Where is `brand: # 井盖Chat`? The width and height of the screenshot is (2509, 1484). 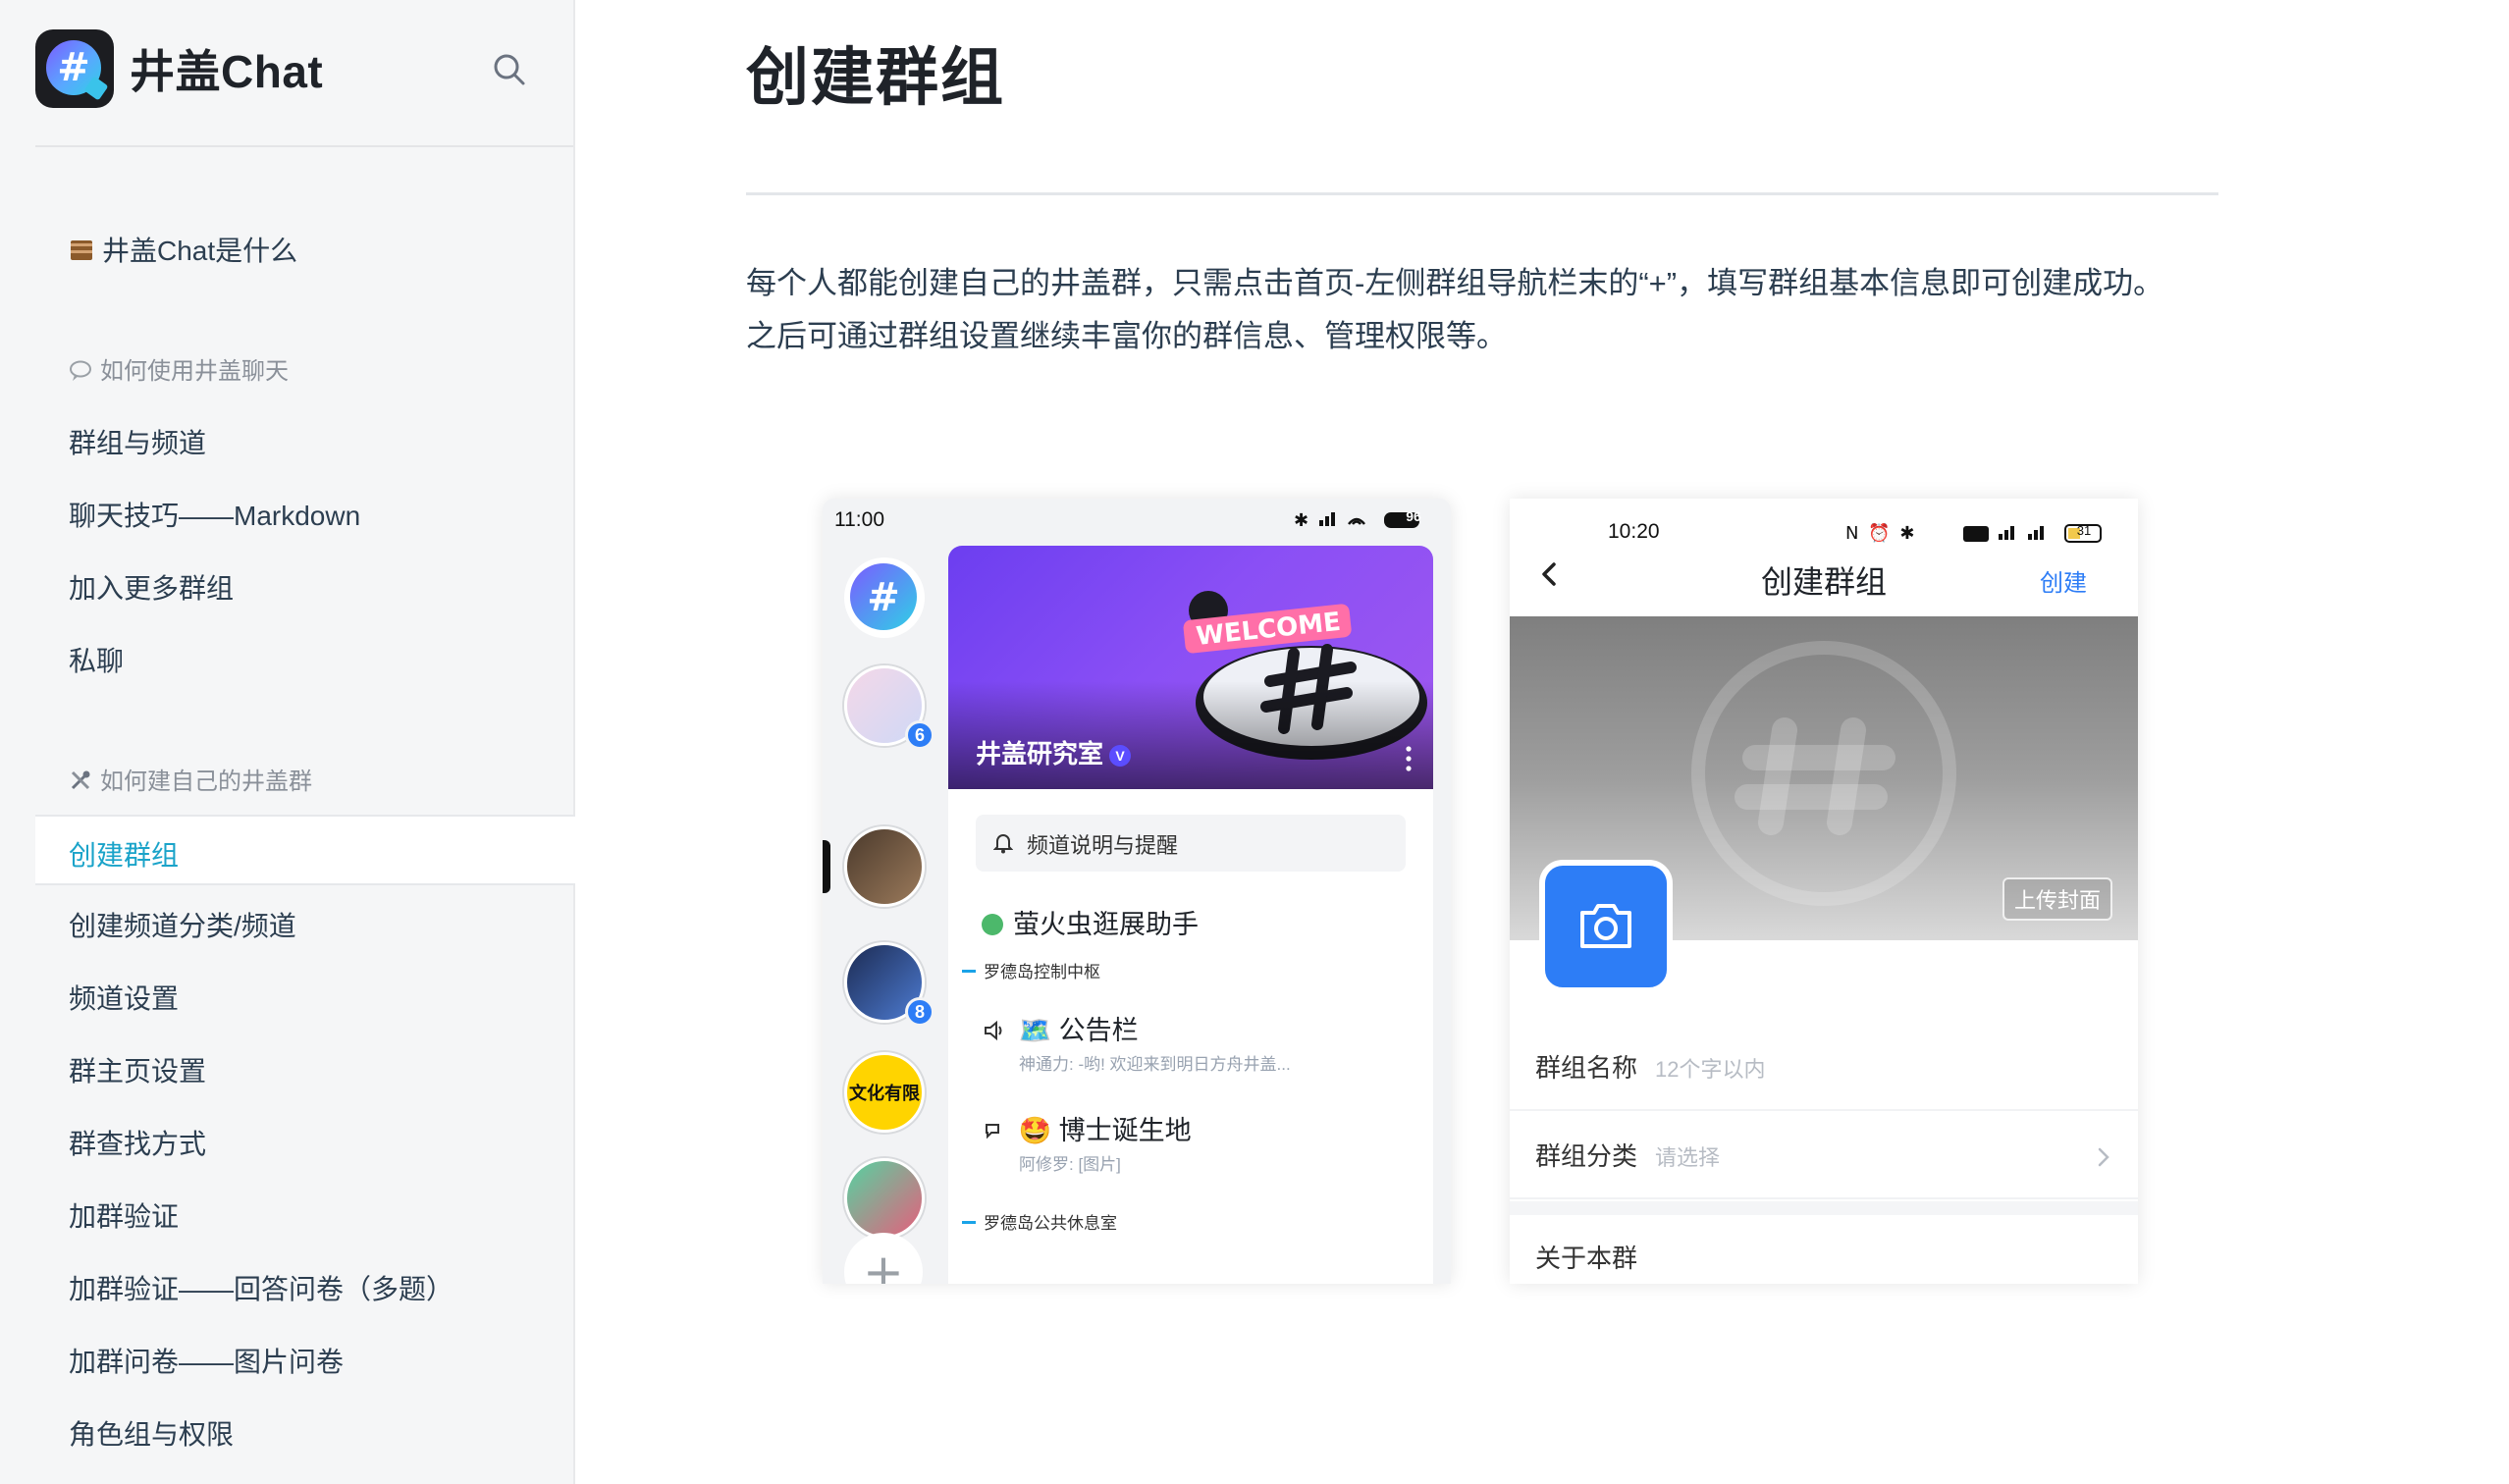
brand: # 井盖Chat is located at coordinates (179, 68).